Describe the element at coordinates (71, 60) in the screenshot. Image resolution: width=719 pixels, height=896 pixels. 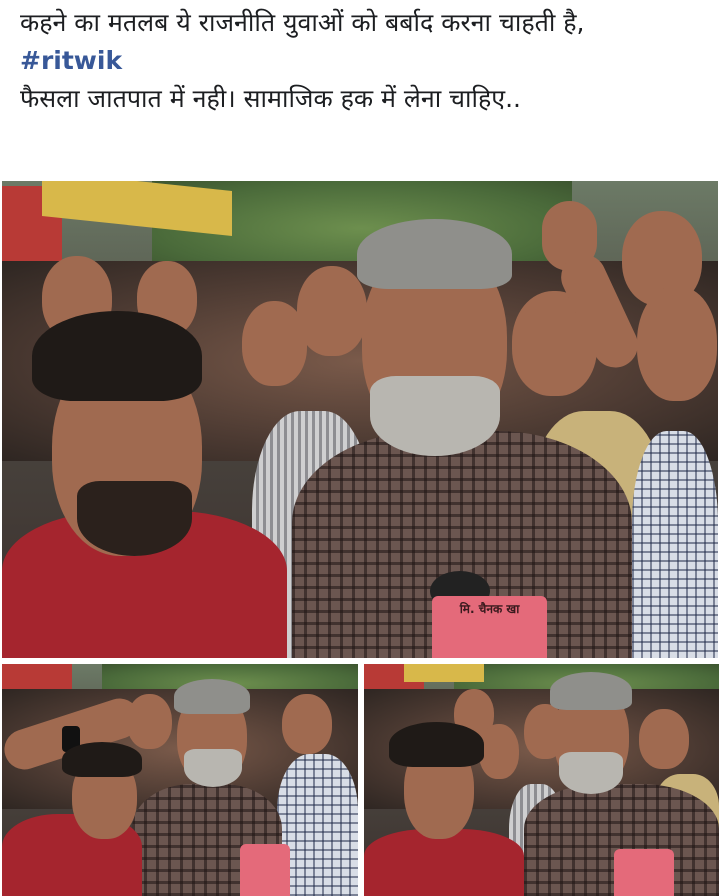
I see `hashtag-link: #ritwik` at that location.